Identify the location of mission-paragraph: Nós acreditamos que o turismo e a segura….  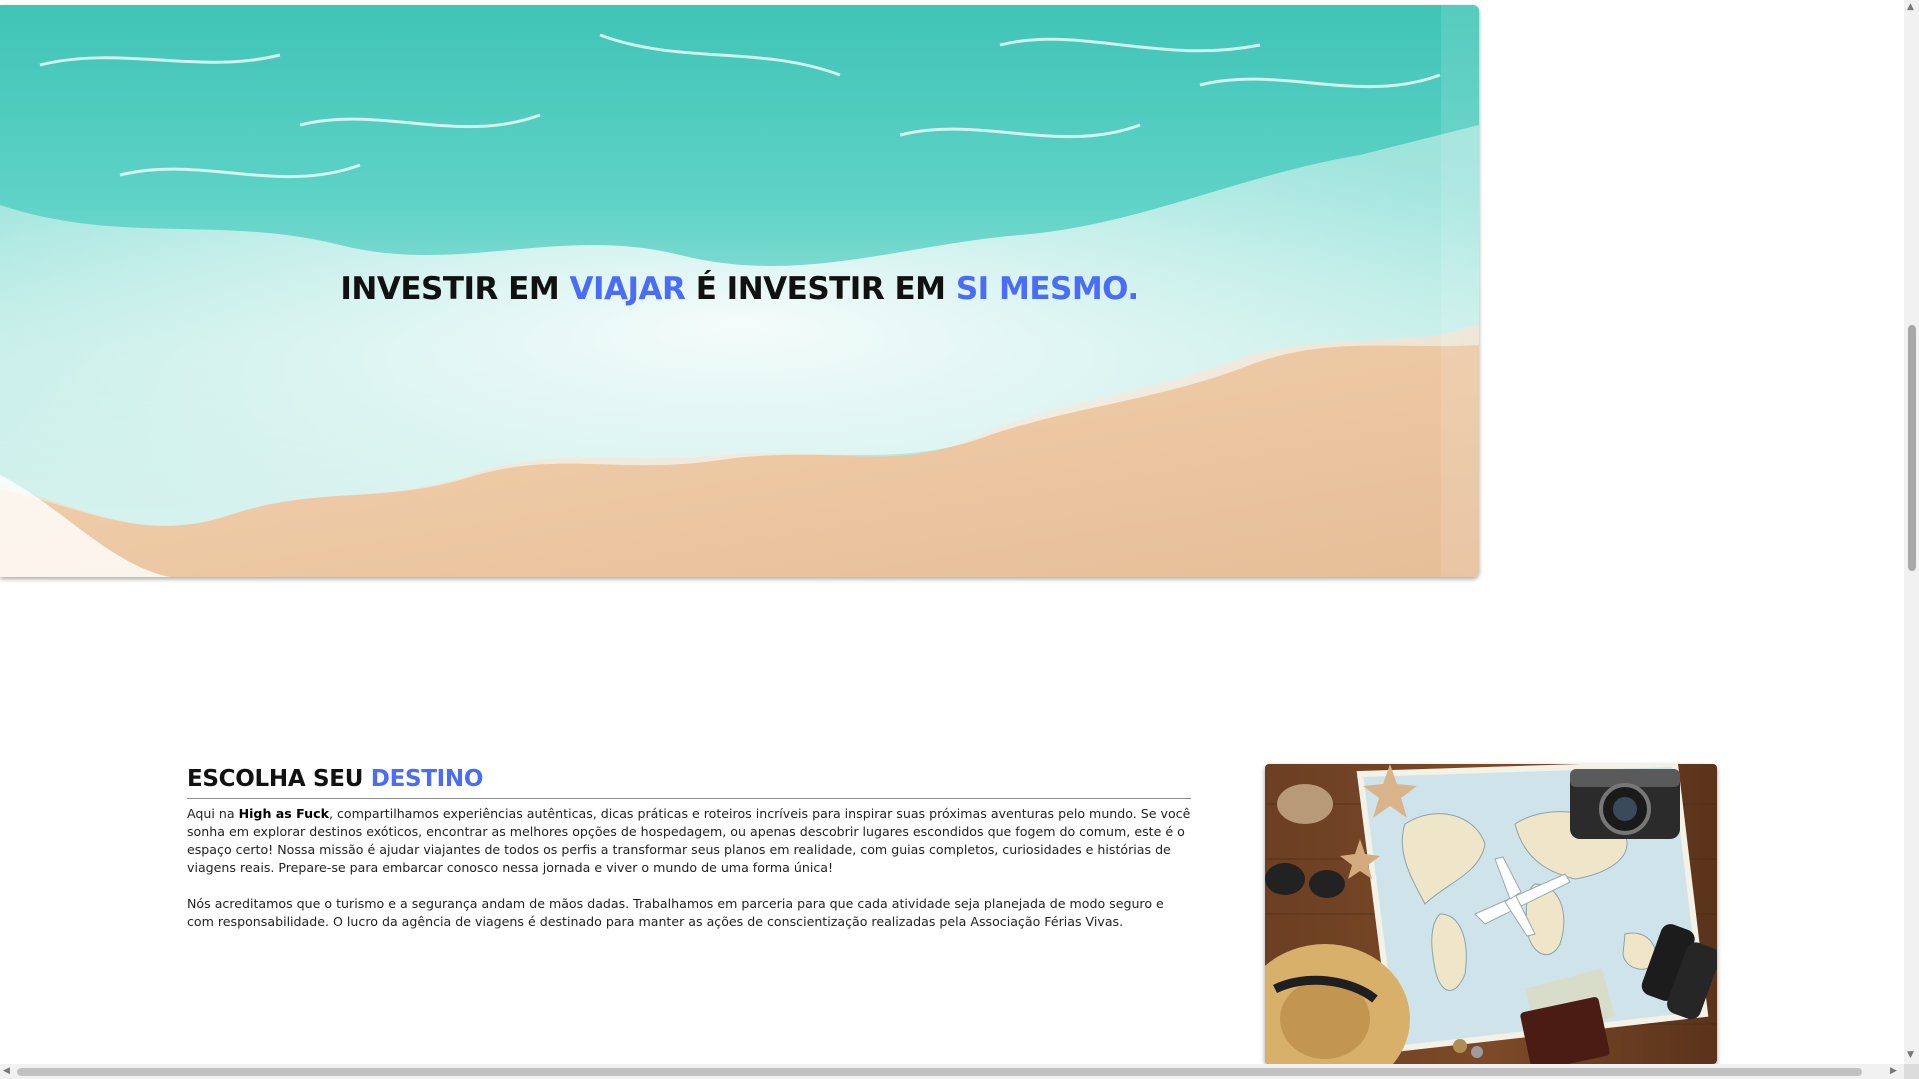
(675, 912).